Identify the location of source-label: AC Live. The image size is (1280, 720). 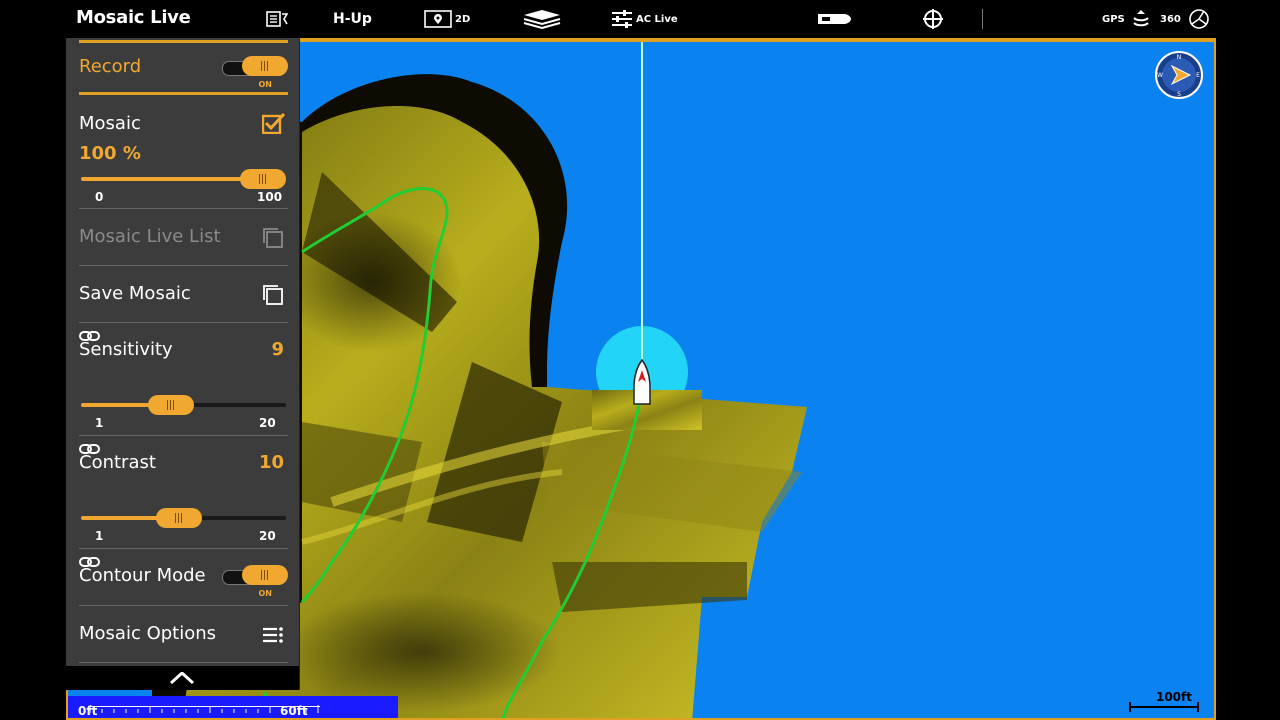
(657, 19).